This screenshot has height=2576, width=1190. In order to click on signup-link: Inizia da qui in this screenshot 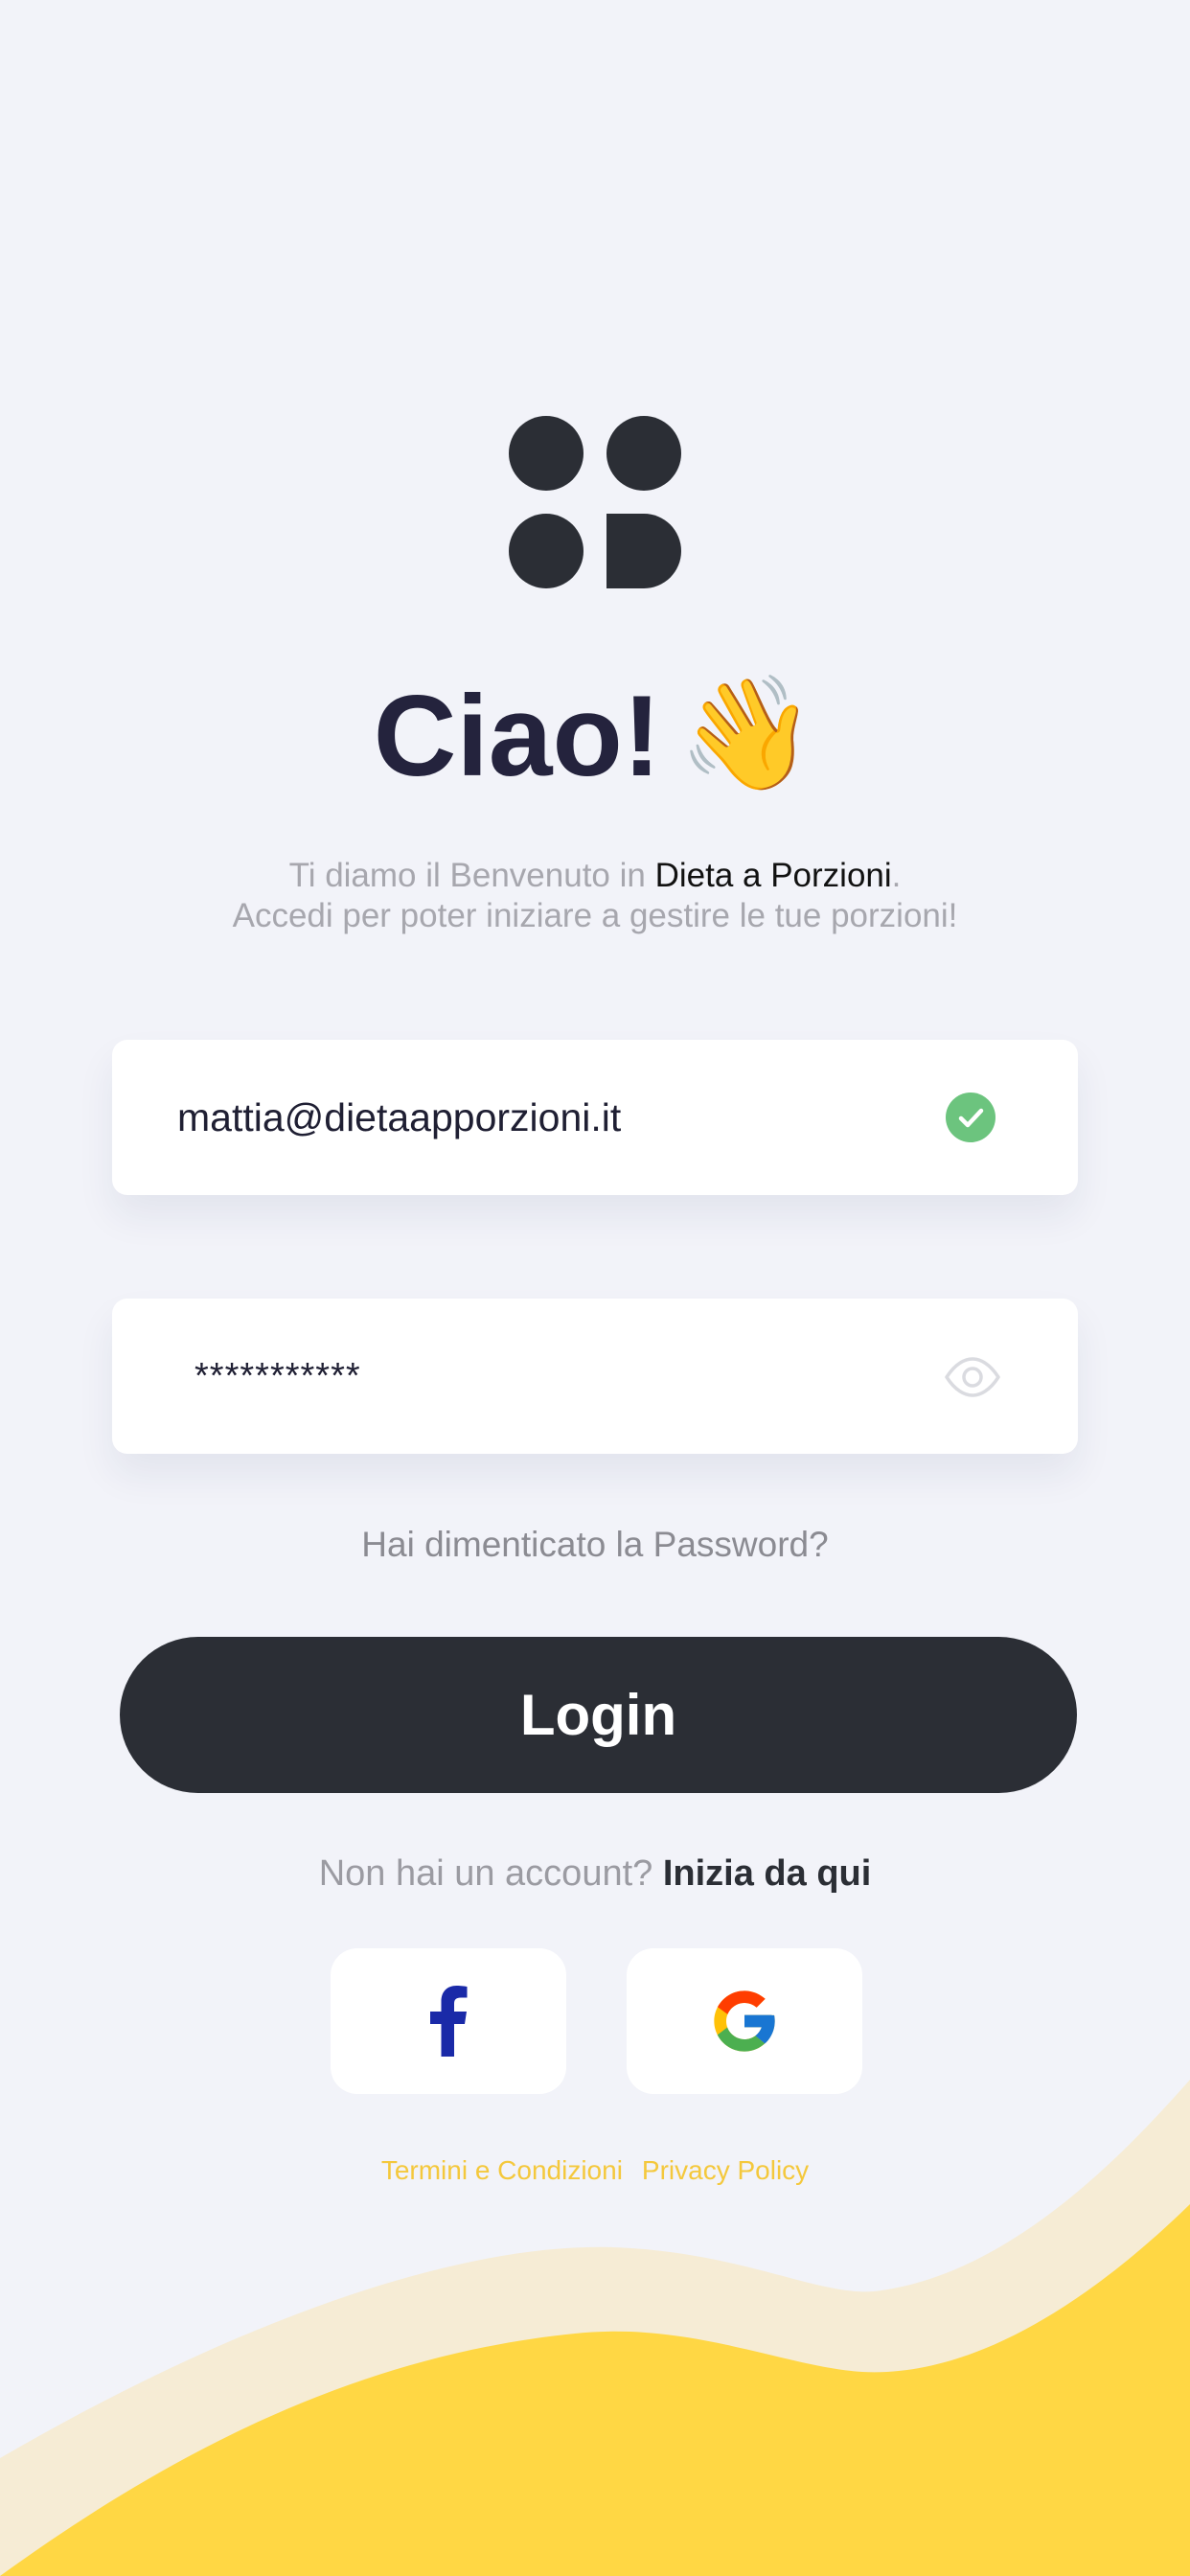, I will do `click(767, 1874)`.